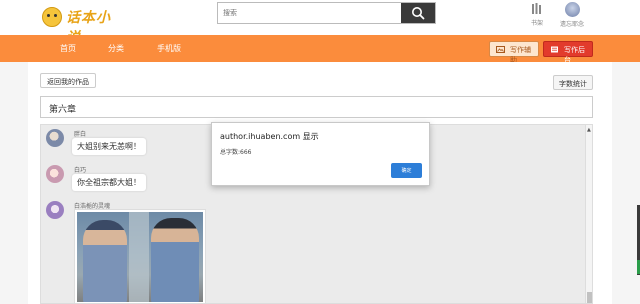 This screenshot has height=304, width=640. I want to click on main-nav: 首页 分类 手机版 写作辅助 写作后台, so click(320, 49).